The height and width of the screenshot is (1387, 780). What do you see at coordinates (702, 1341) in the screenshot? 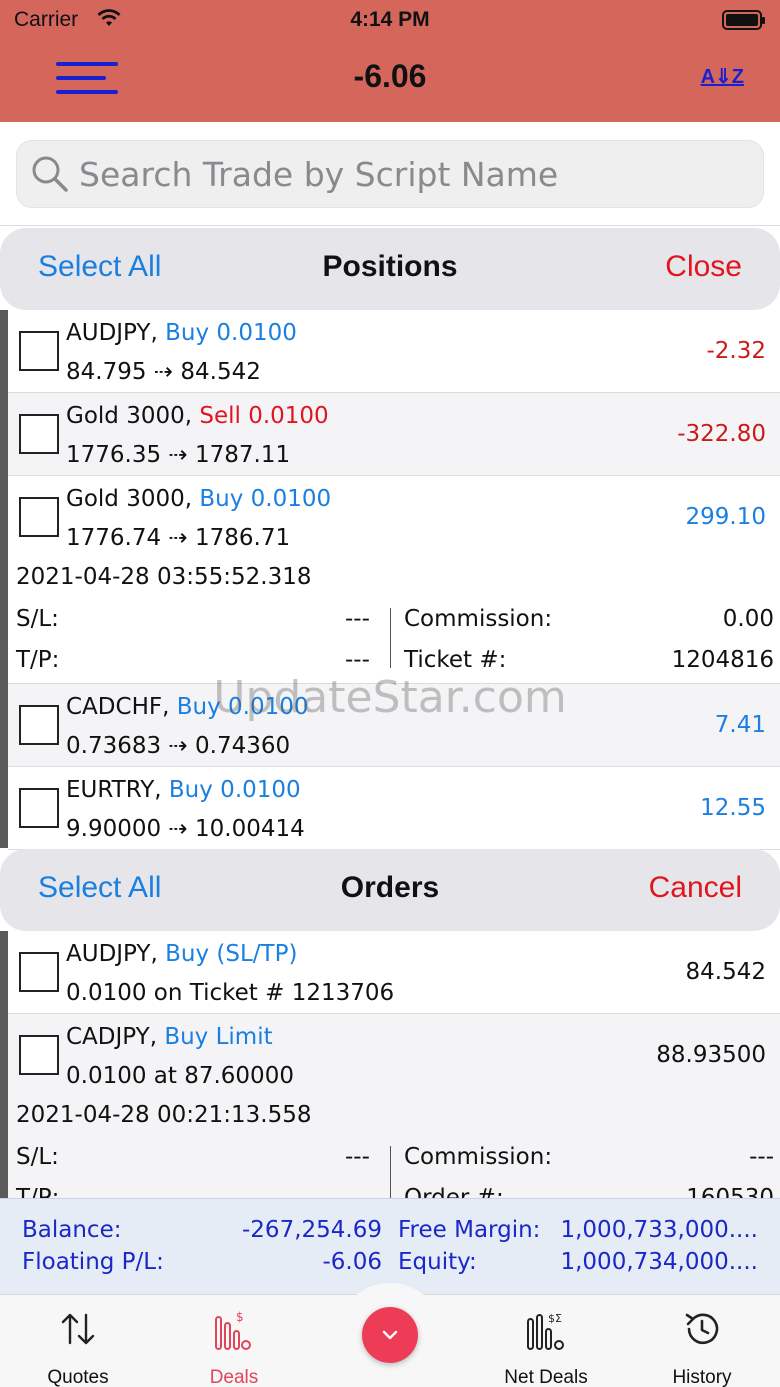
I see `tab-history: History` at bounding box center [702, 1341].